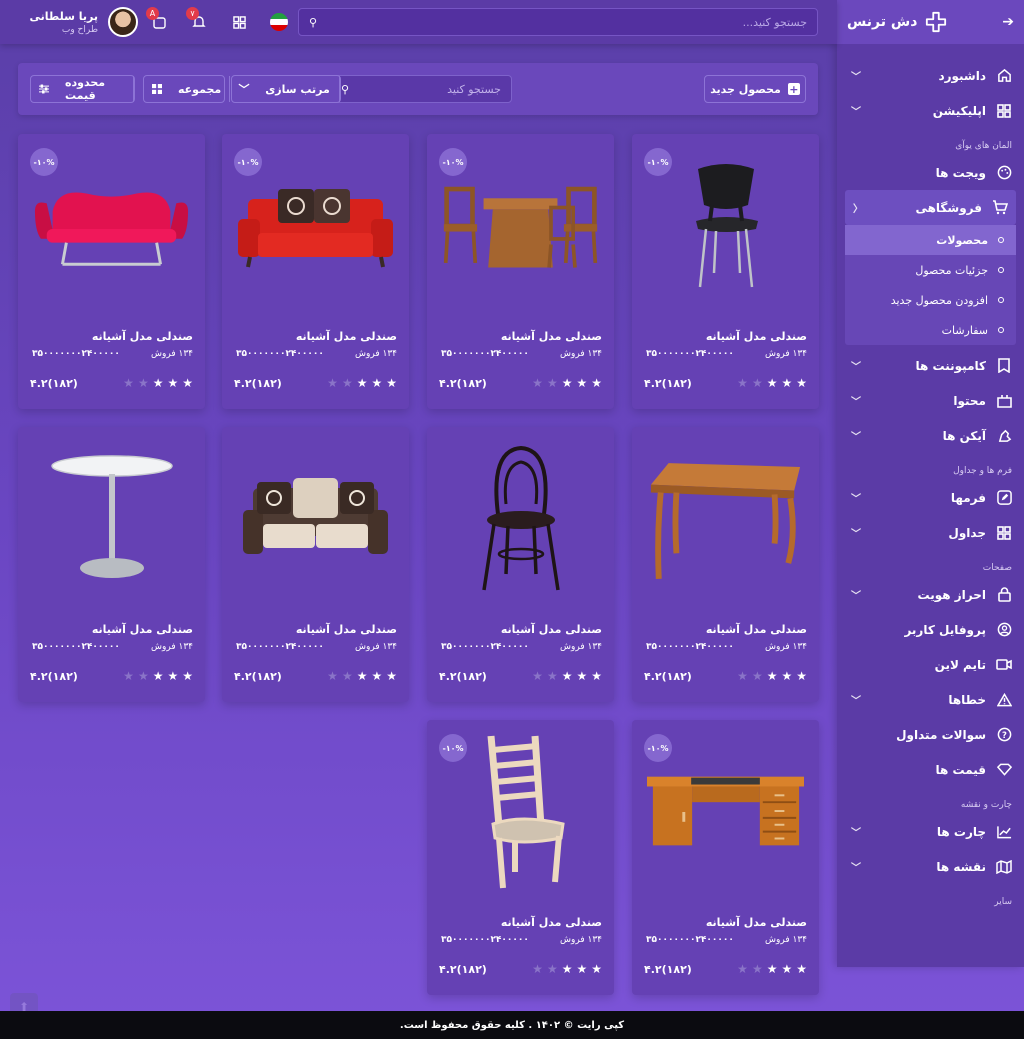 Image resolution: width=1024 pixels, height=1039 pixels. I want to click on iran-flag-icon, so click(279, 22).